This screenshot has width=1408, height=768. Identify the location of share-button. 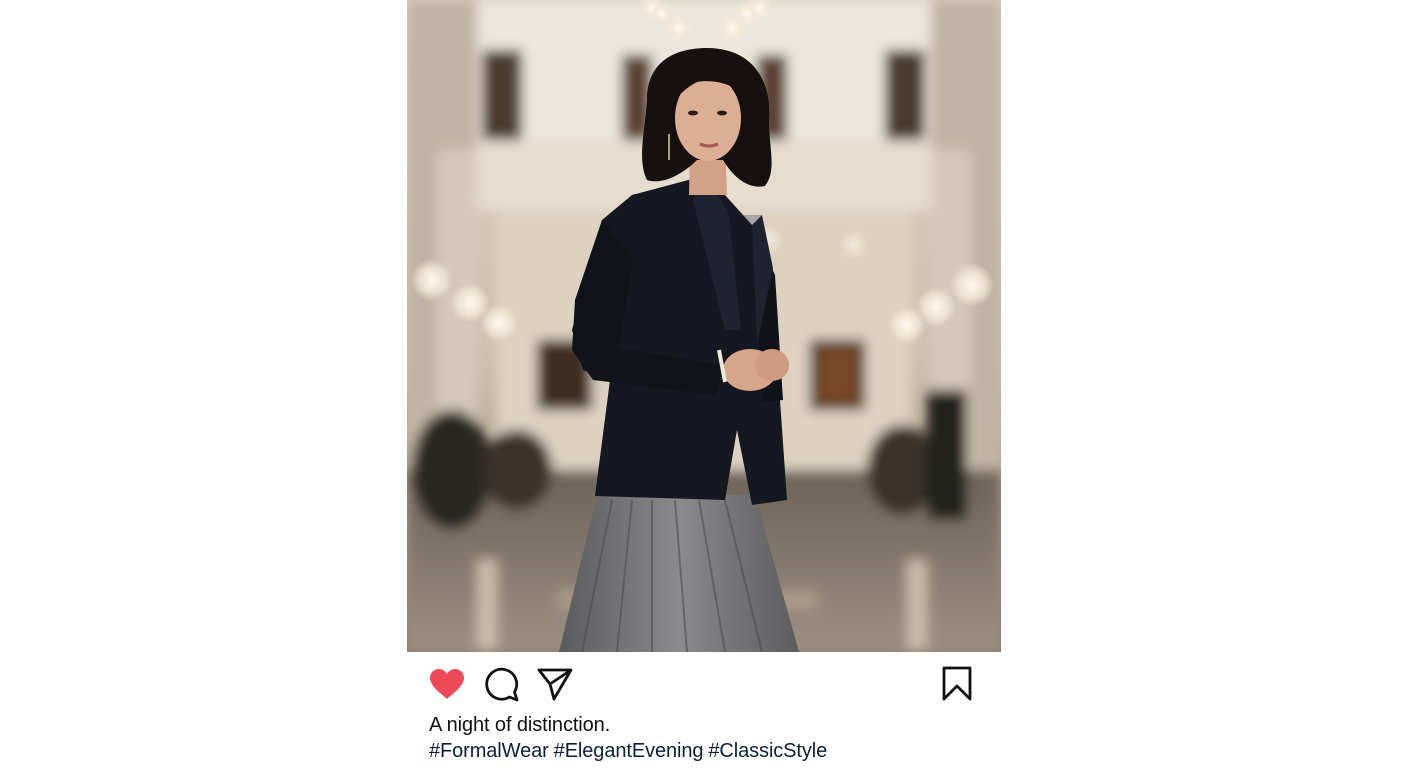
(555, 684).